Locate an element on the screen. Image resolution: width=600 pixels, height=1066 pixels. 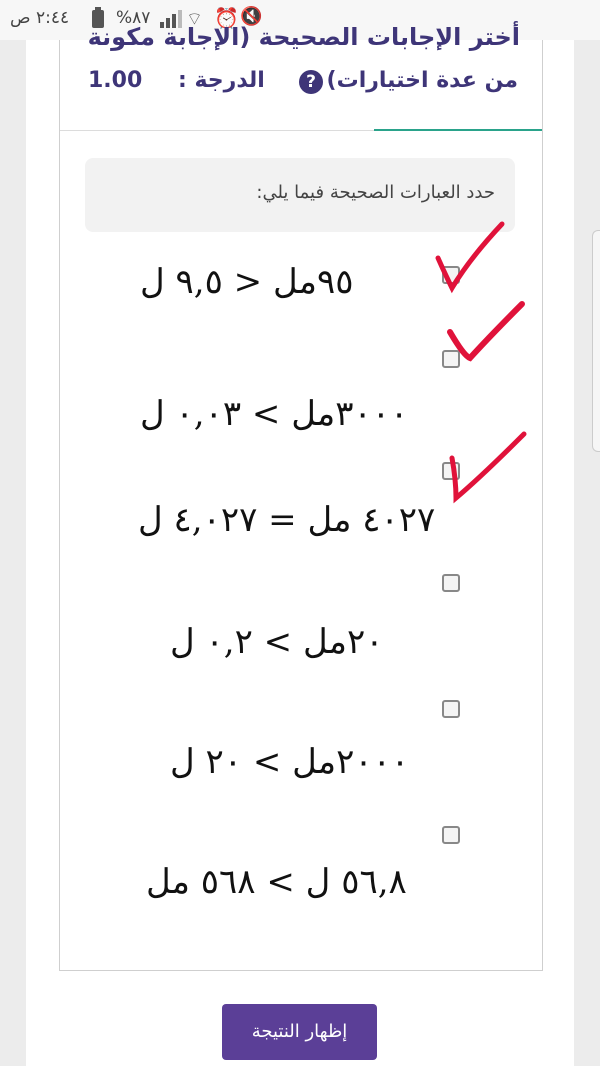
grade-label: الدرجة : is located at coordinates (221, 80).